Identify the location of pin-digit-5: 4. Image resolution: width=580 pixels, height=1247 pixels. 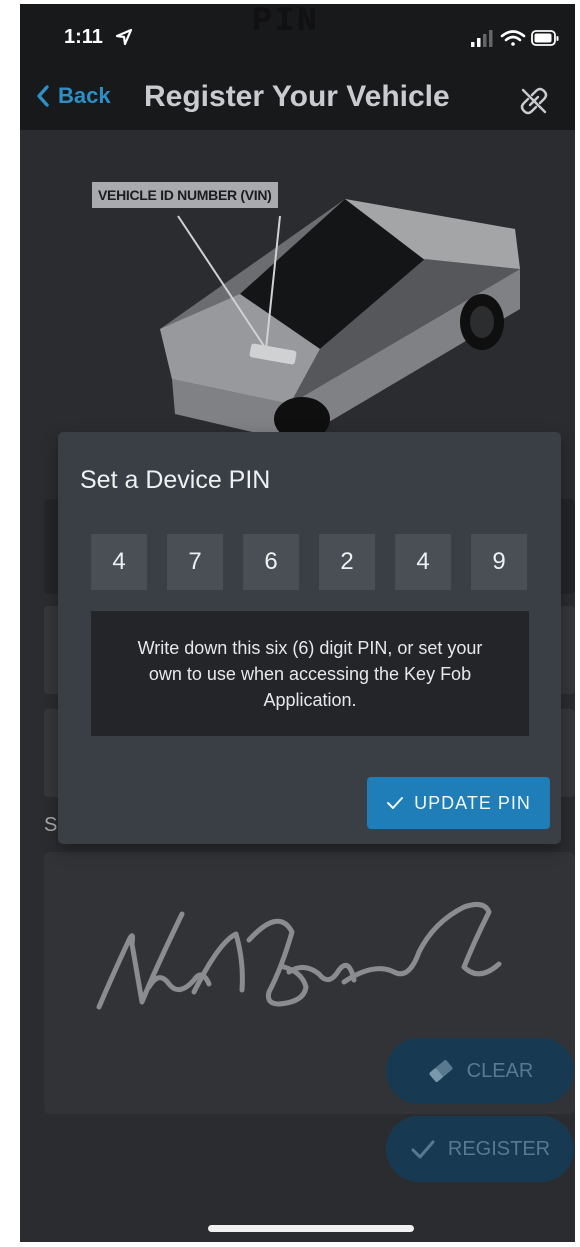
(423, 562).